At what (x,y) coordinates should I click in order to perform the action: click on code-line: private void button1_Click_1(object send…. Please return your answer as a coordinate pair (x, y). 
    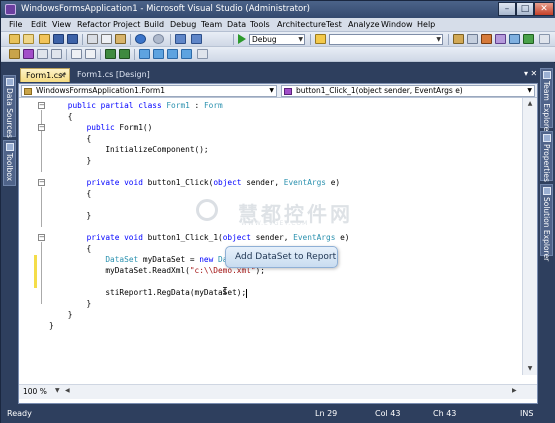
    Looking at the image, I should click on (199, 237).